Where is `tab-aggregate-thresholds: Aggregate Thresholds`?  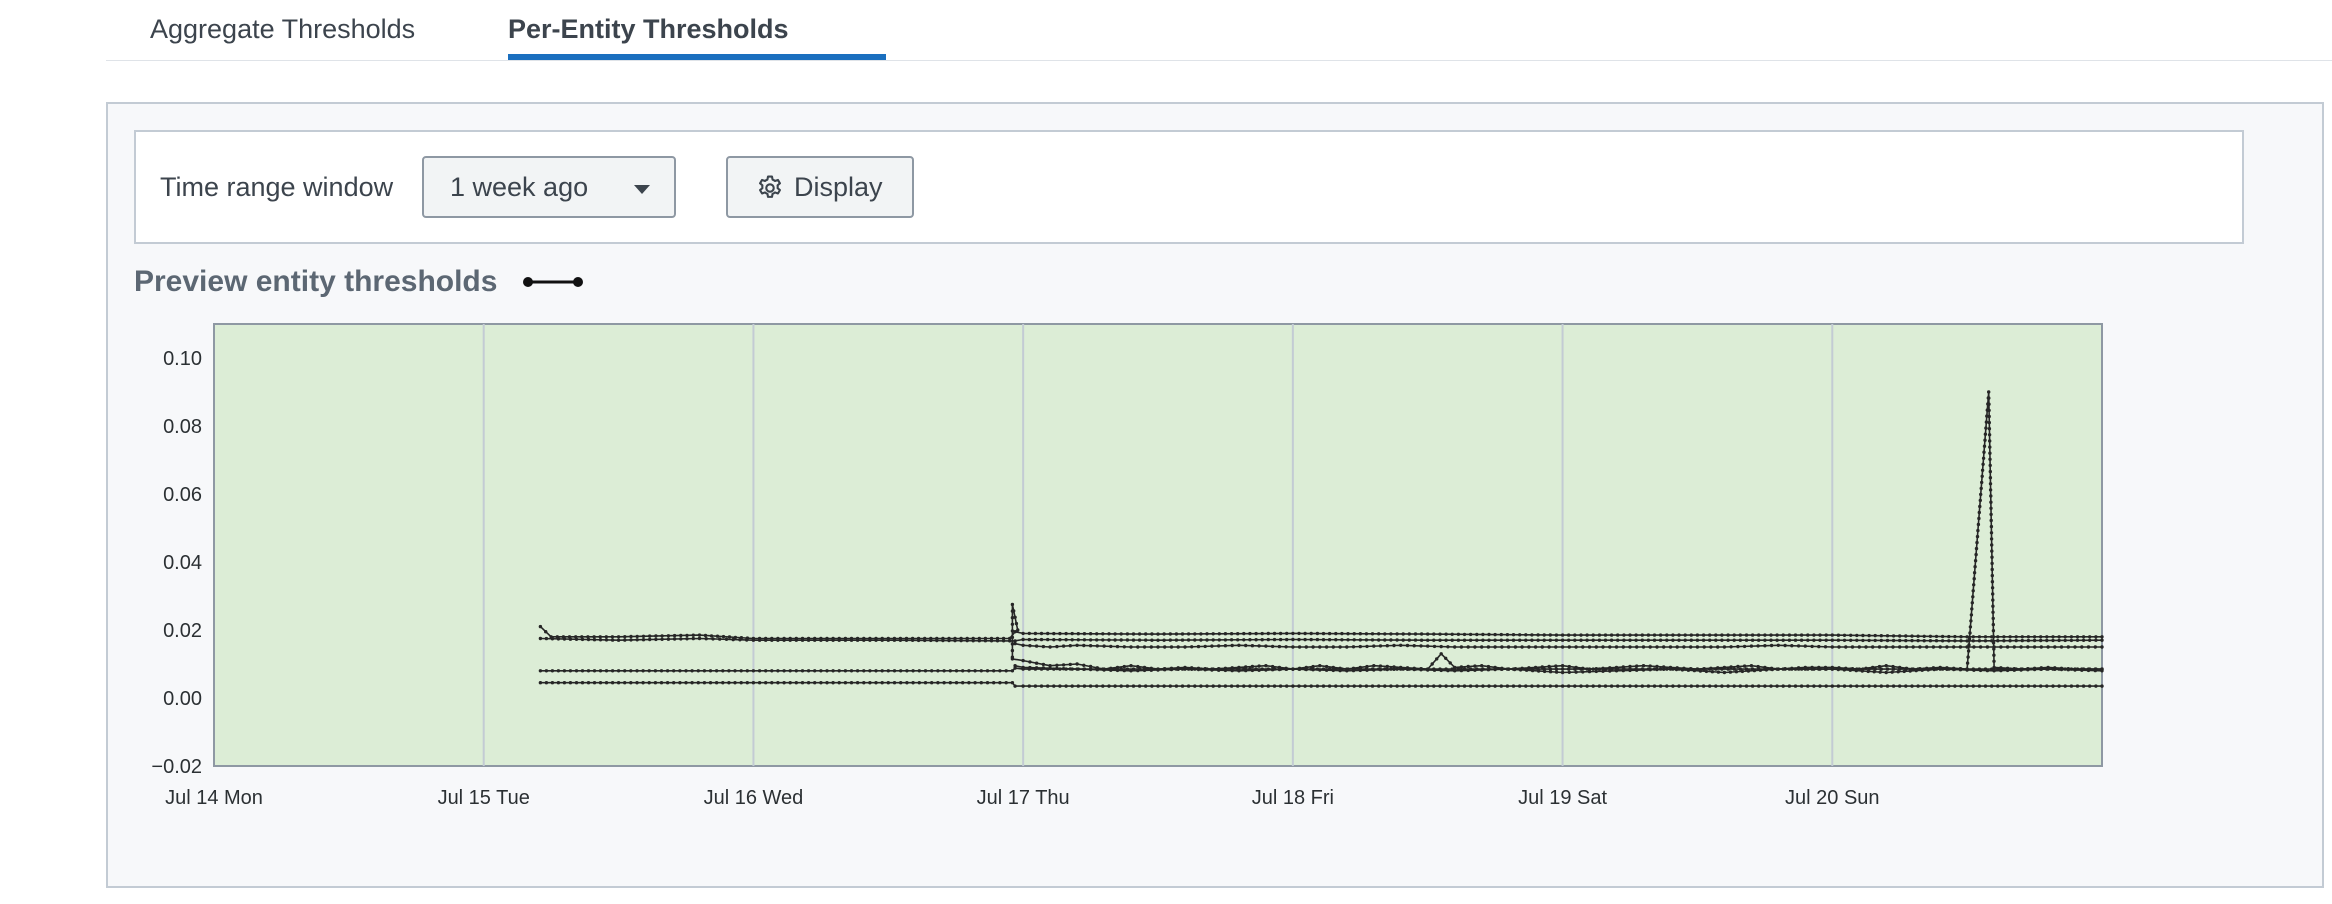
tab-aggregate-thresholds: Aggregate Thresholds is located at coordinates (282, 29).